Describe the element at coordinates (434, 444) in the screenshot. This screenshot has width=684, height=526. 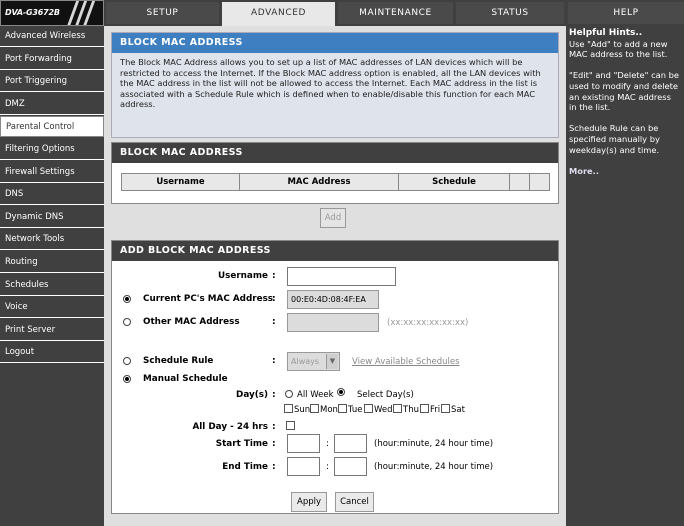
I see `start-time-hint: (hour:minute, 24 hour time)` at that location.